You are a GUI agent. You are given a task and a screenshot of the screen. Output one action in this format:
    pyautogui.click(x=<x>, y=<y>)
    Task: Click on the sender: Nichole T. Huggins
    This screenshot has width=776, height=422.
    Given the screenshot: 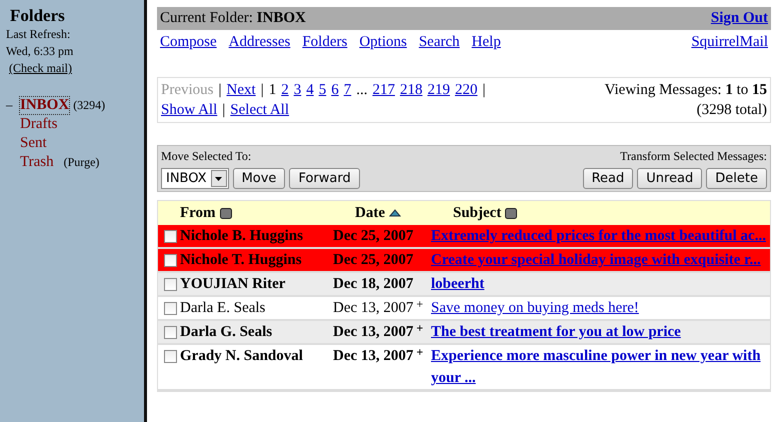 What is the action you would take?
    pyautogui.click(x=241, y=260)
    